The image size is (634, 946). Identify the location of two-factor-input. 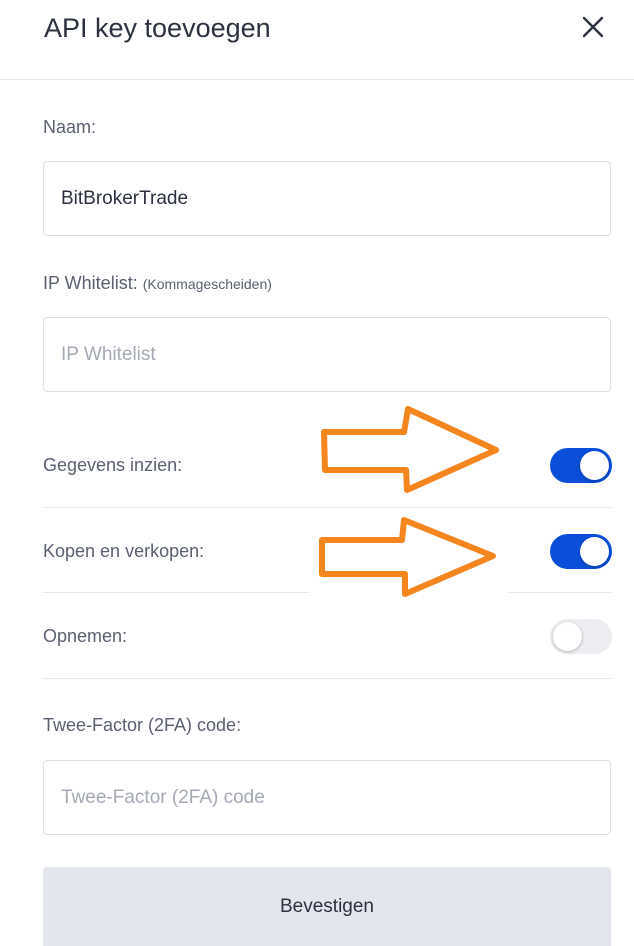
(327, 797).